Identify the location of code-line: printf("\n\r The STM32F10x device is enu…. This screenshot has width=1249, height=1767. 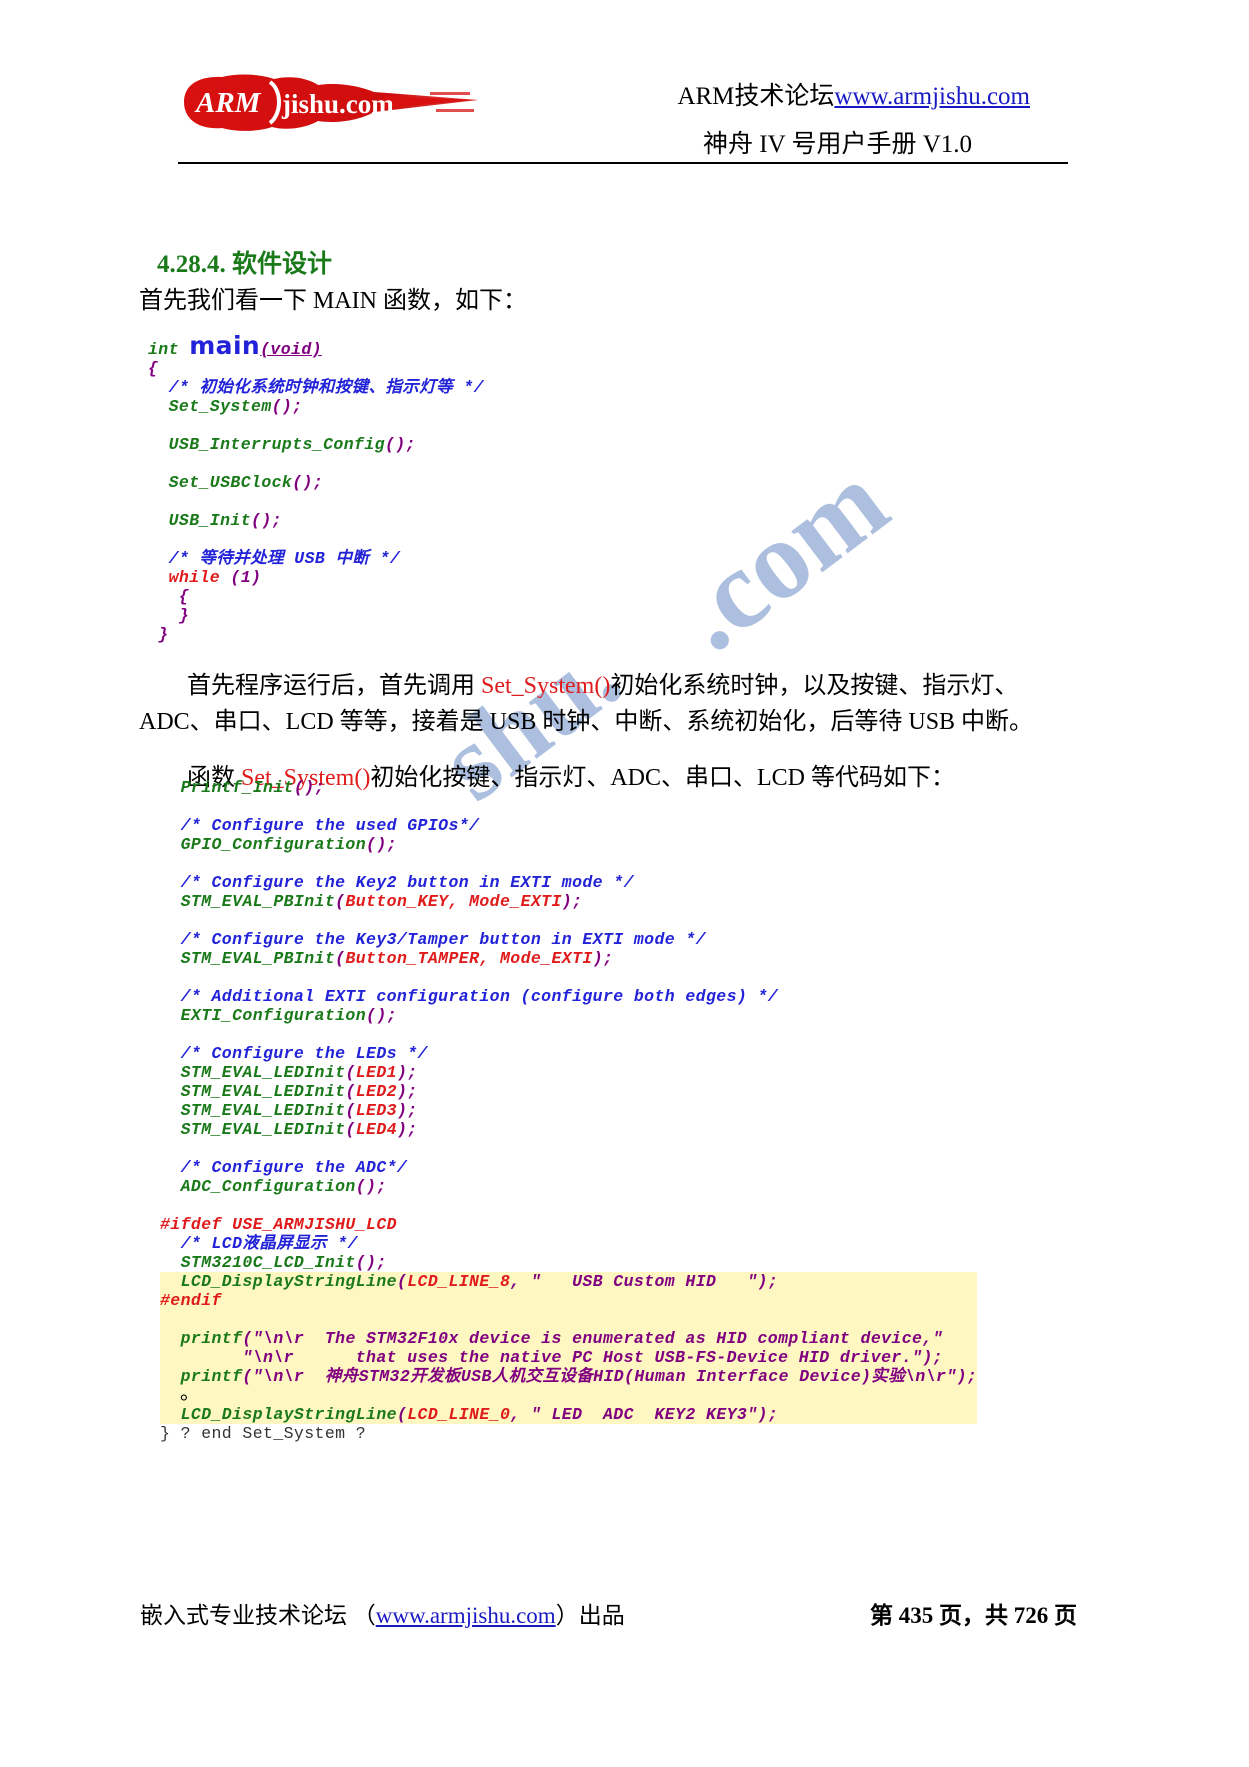
(569, 1338).